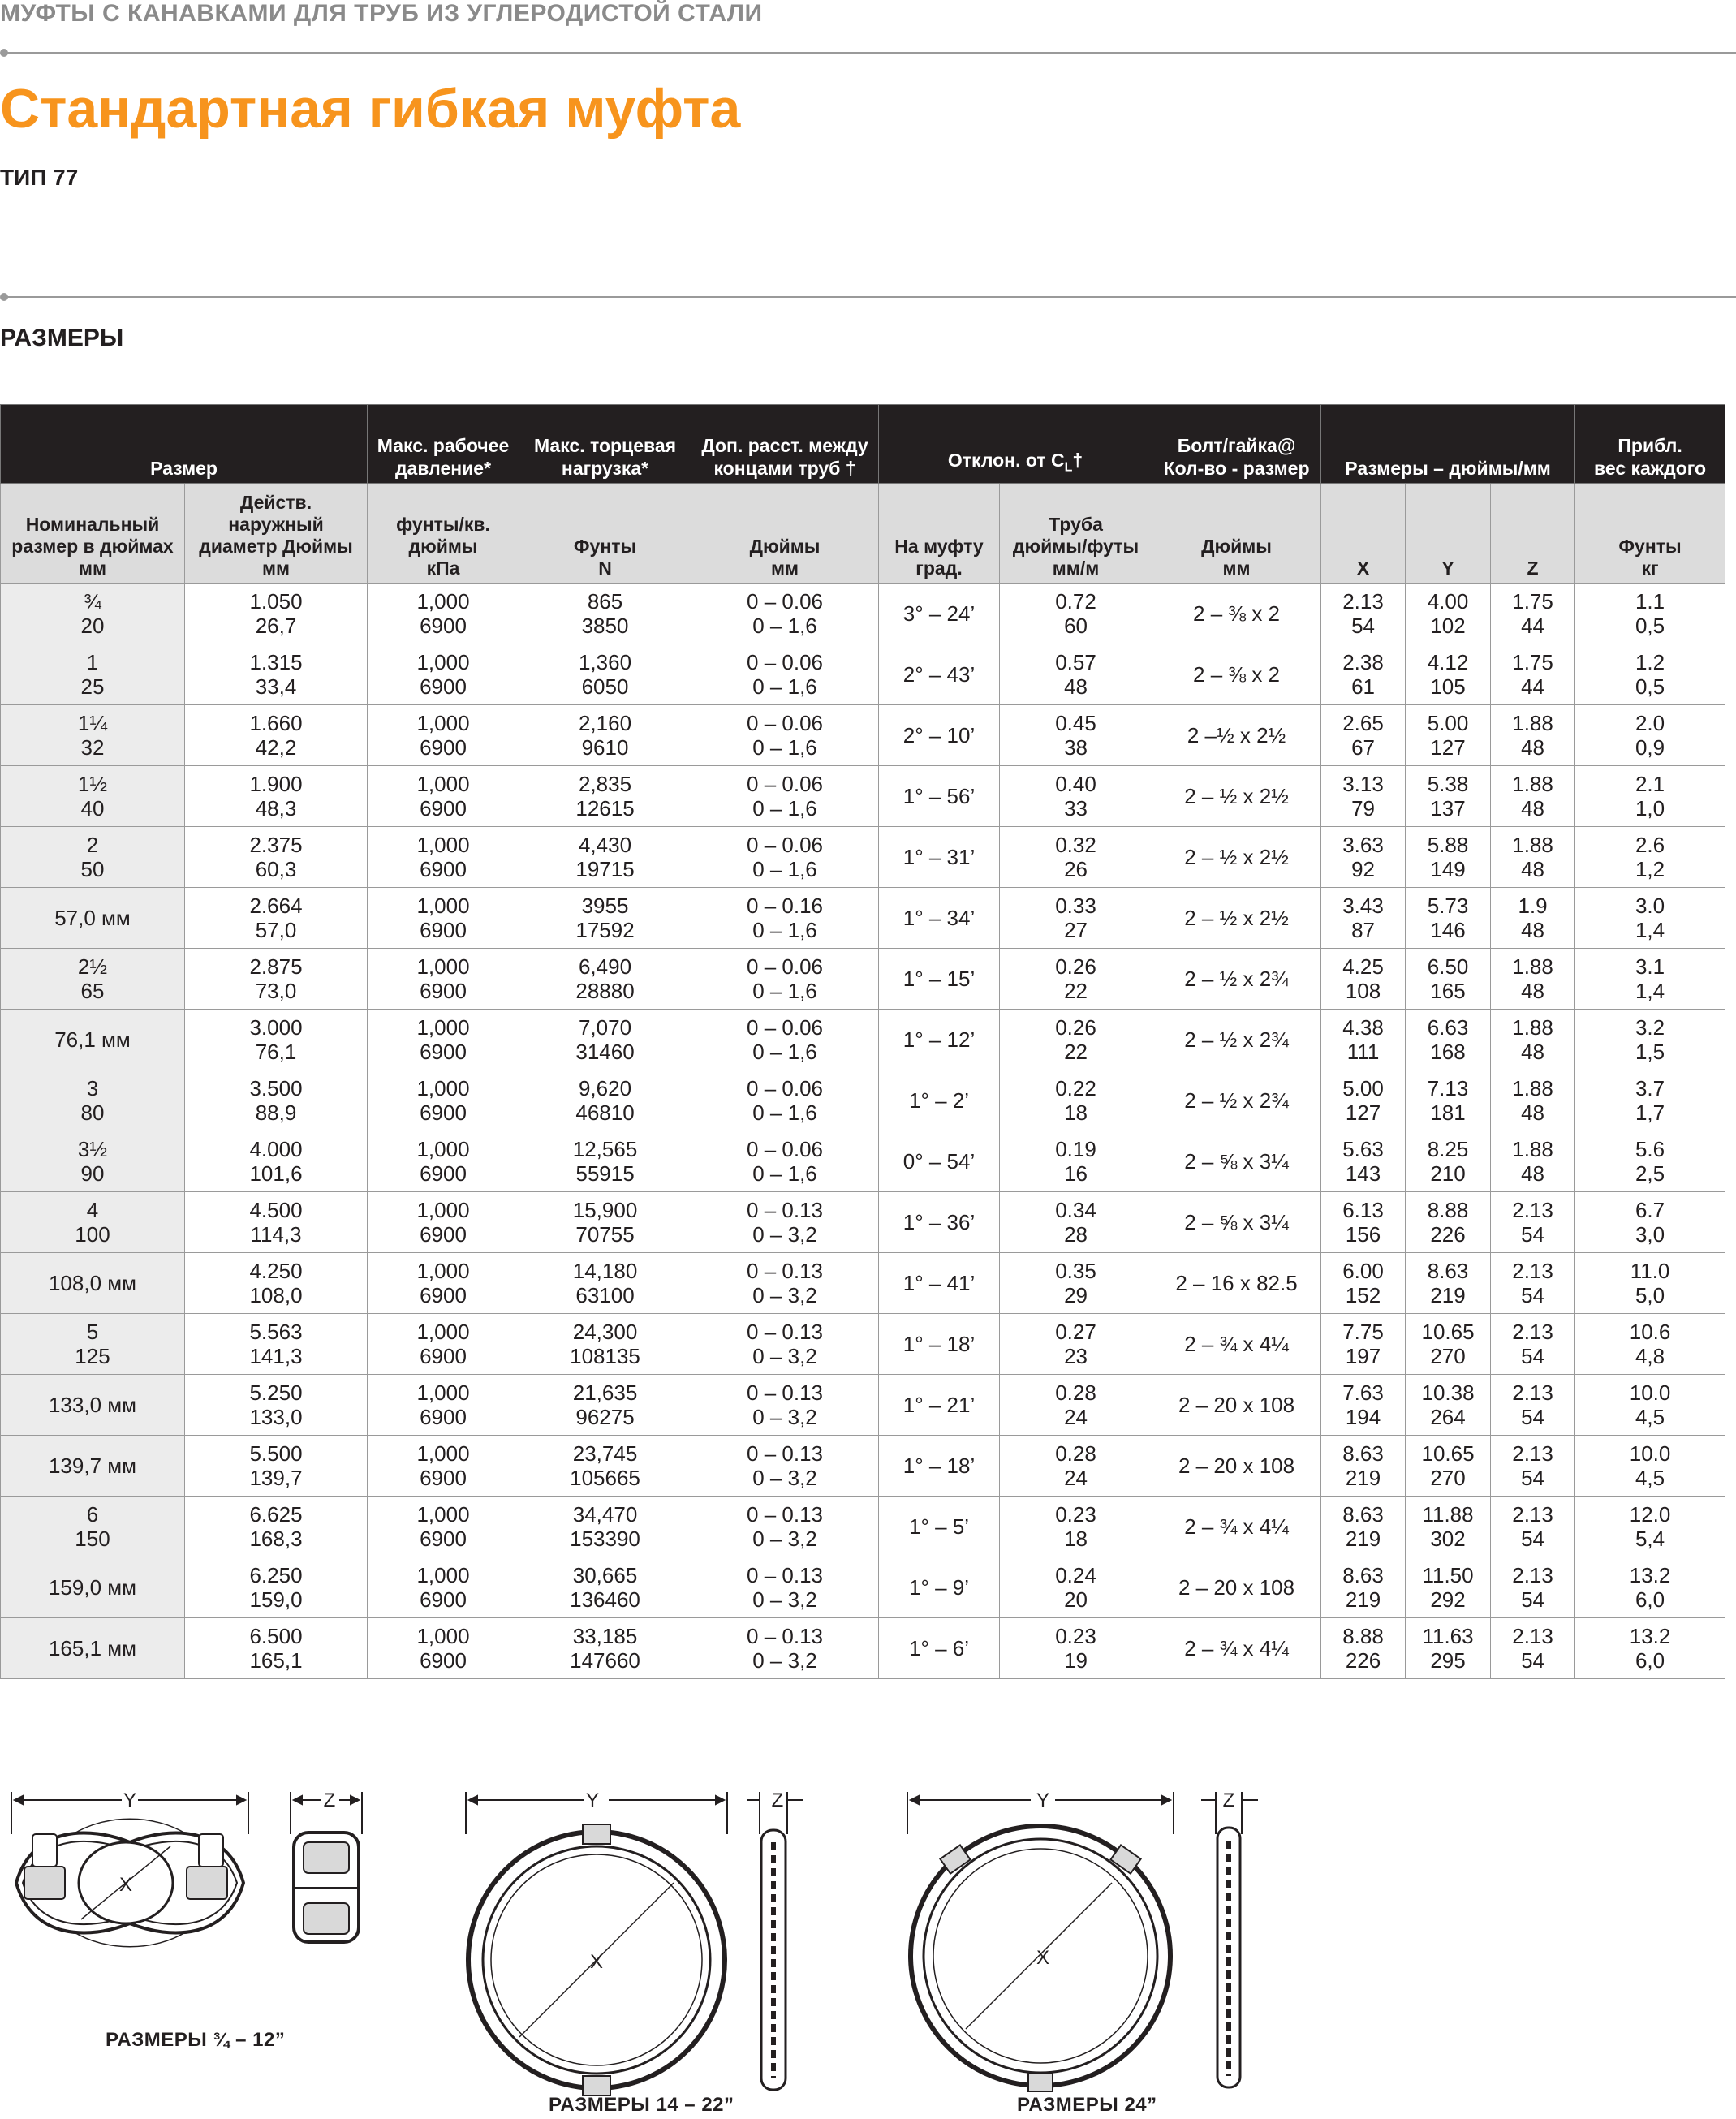 The image size is (1736, 2119). What do you see at coordinates (1650, 444) in the screenshot?
I see `weight-group-header: Прибл. вес каждого` at bounding box center [1650, 444].